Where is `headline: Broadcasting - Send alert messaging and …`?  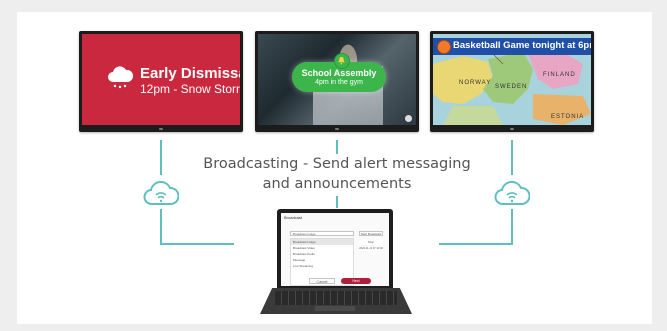 headline: Broadcasting - Send alert messaging and … is located at coordinates (337, 174).